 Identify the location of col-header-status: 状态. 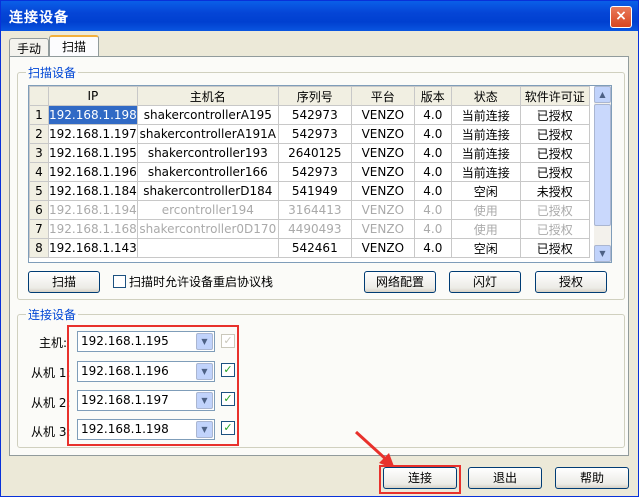
(485, 96).